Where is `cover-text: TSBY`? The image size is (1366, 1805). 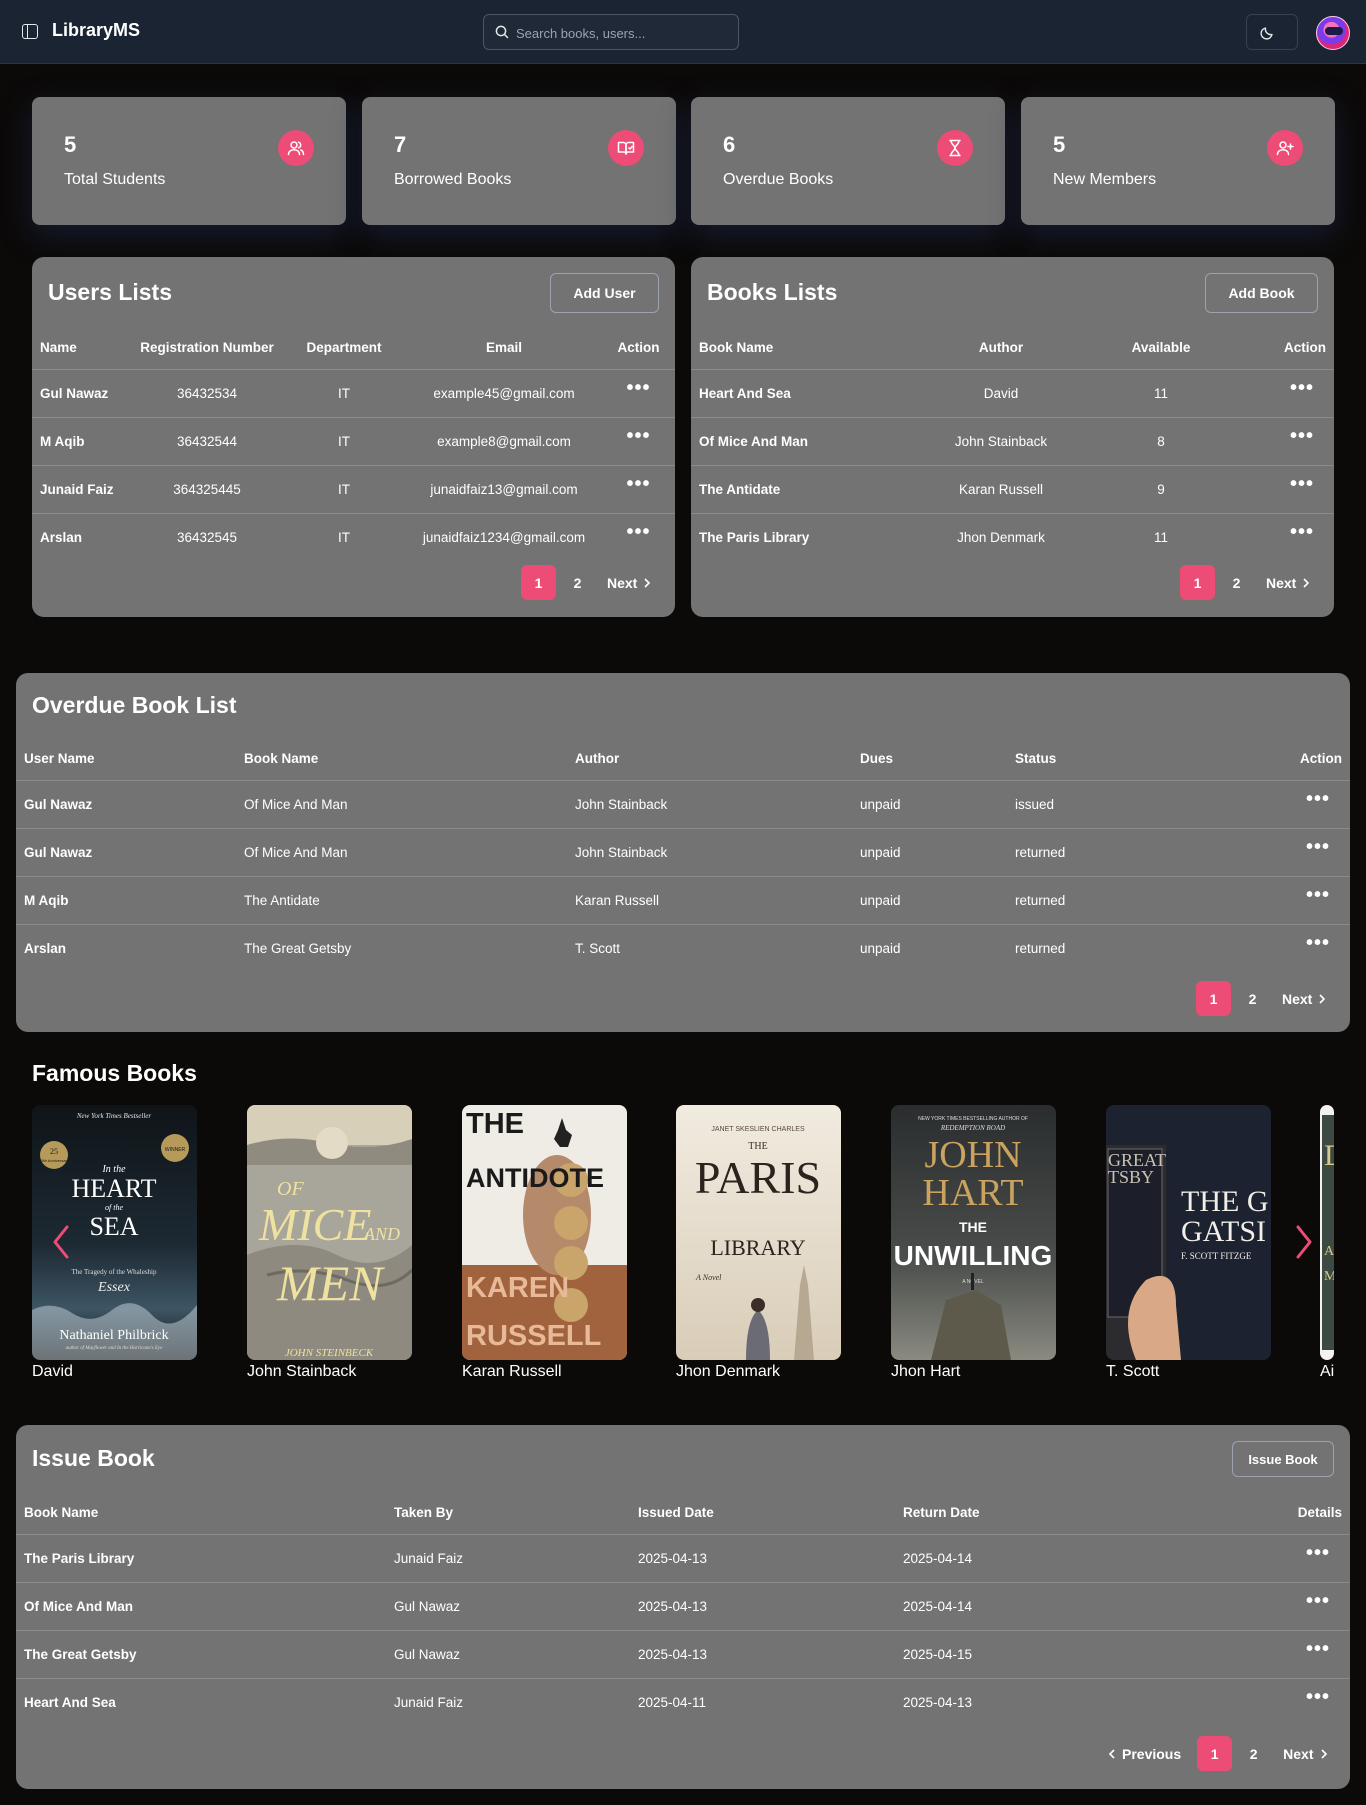
cover-text: TSBY is located at coordinates (1131, 1177).